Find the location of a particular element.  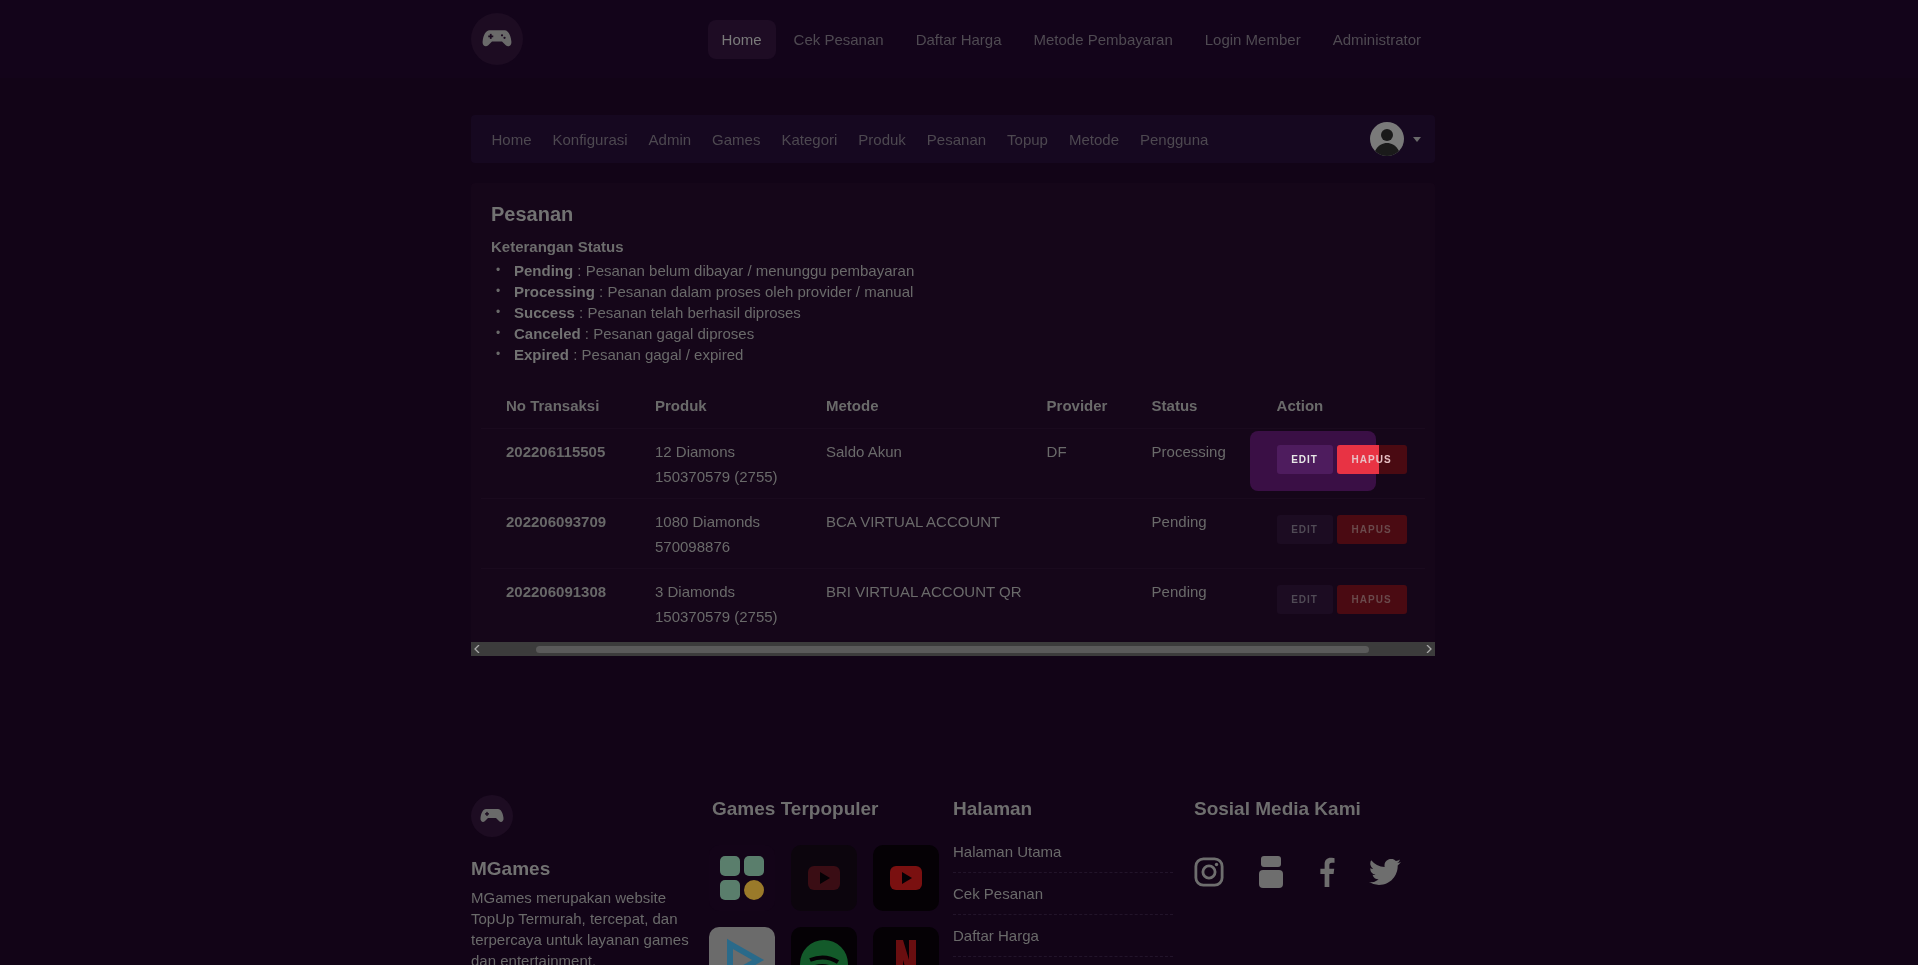

column-header: Metode is located at coordinates (911, 406).